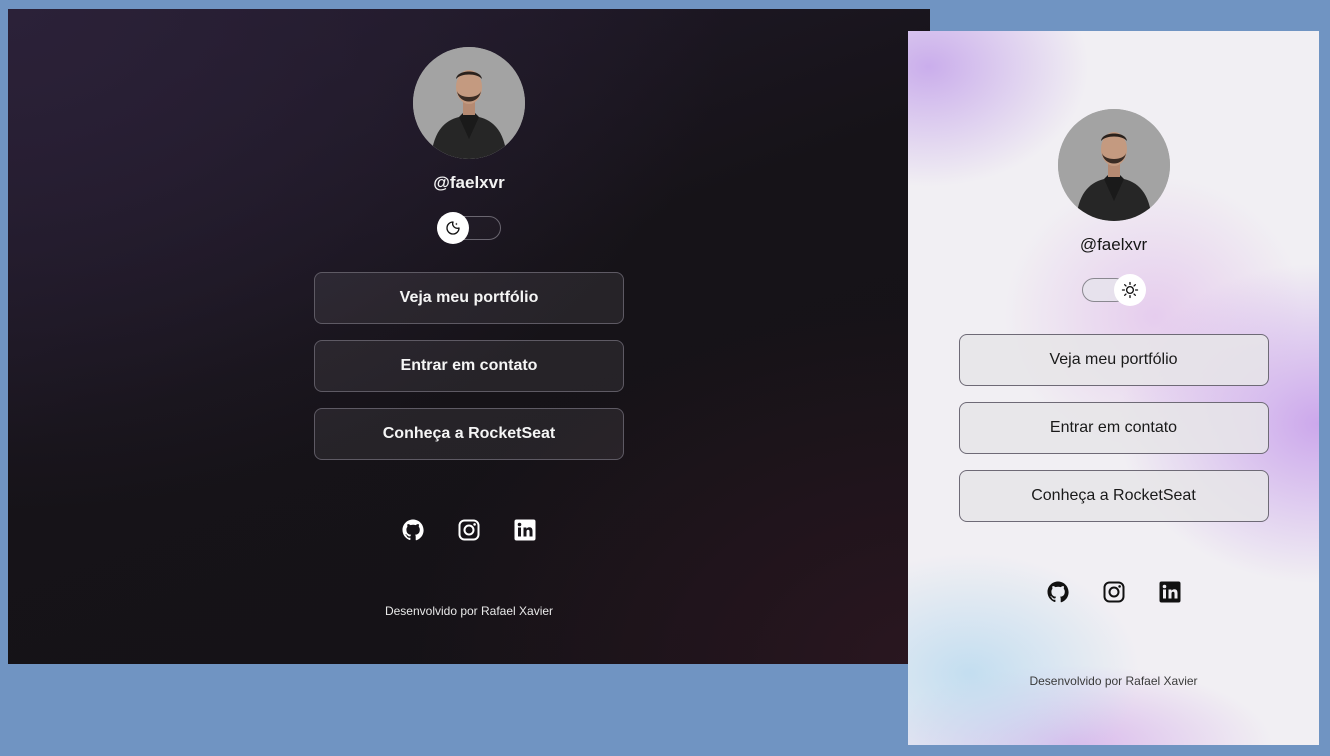 The width and height of the screenshot is (1330, 756). I want to click on sun-icon, so click(1129, 290).